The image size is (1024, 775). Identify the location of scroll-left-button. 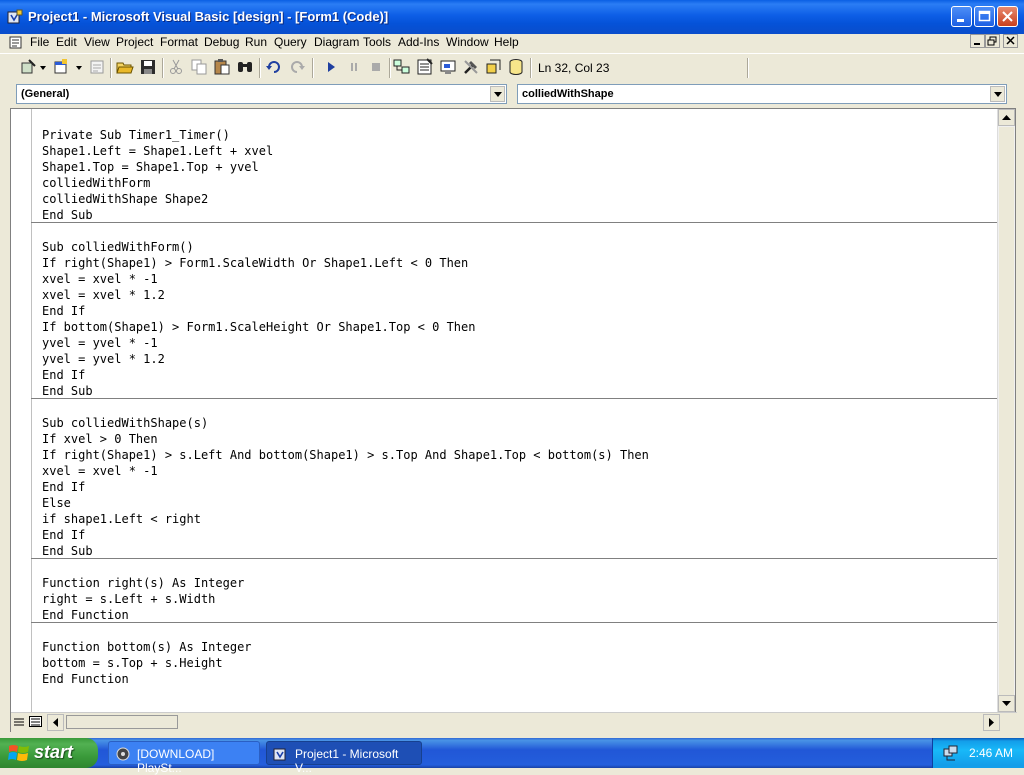
(55, 722).